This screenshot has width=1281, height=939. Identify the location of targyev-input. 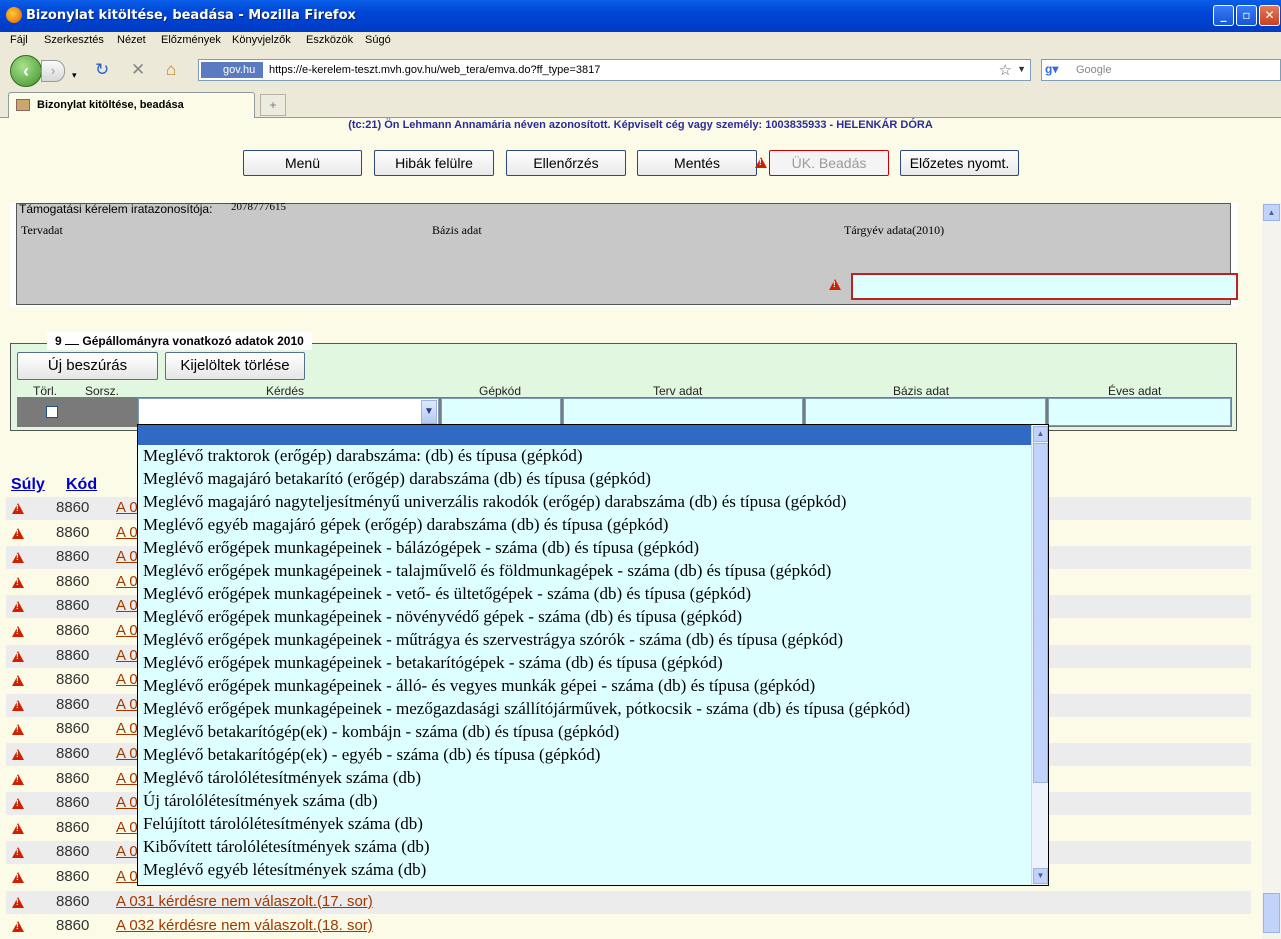
(1044, 286).